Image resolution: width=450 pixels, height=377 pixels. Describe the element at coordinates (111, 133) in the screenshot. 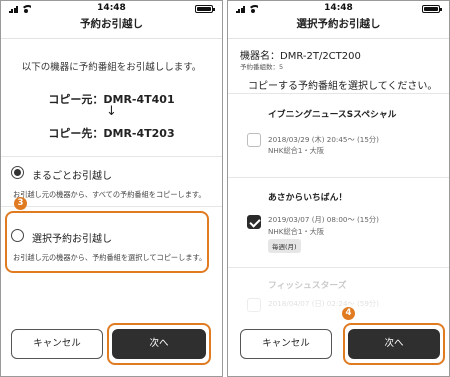

I see `copy-destination: コピー先：DMR-4T203` at that location.